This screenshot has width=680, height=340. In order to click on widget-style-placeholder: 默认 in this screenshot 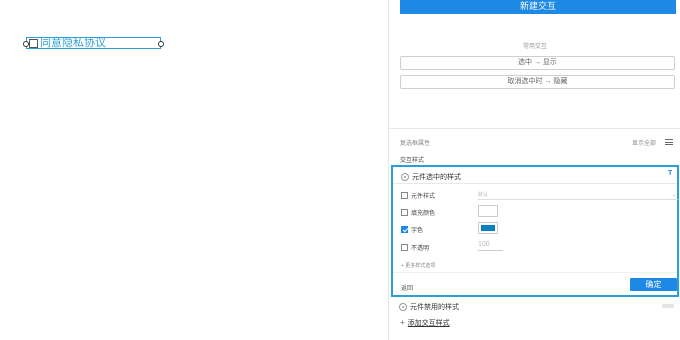, I will do `click(483, 195)`.